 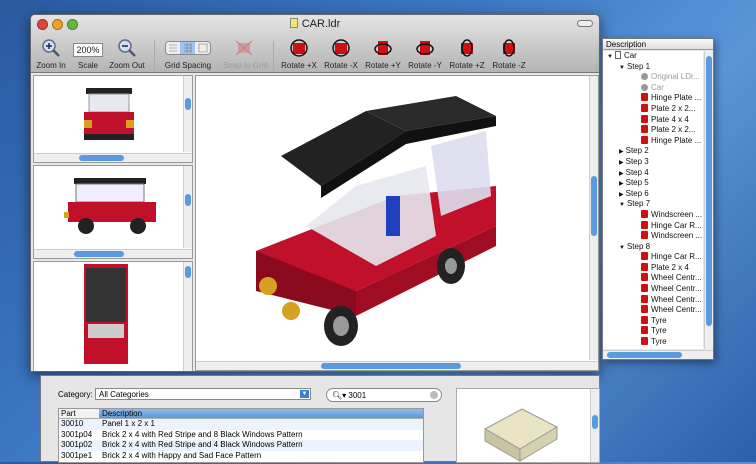 I want to click on tree-row: ▶ Step 4, so click(x=653, y=173).